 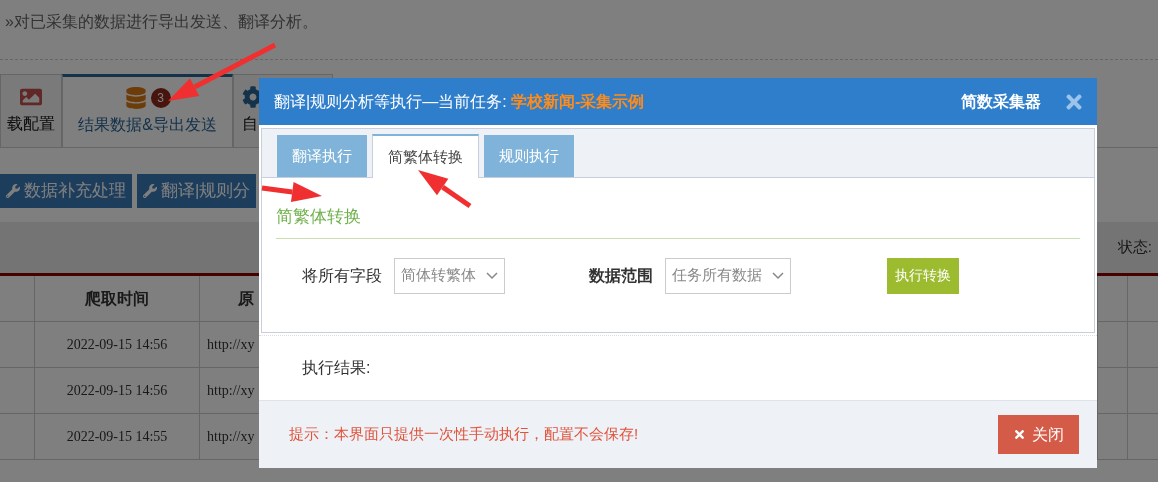 I want to click on run-button: 执行转换, so click(x=923, y=275).